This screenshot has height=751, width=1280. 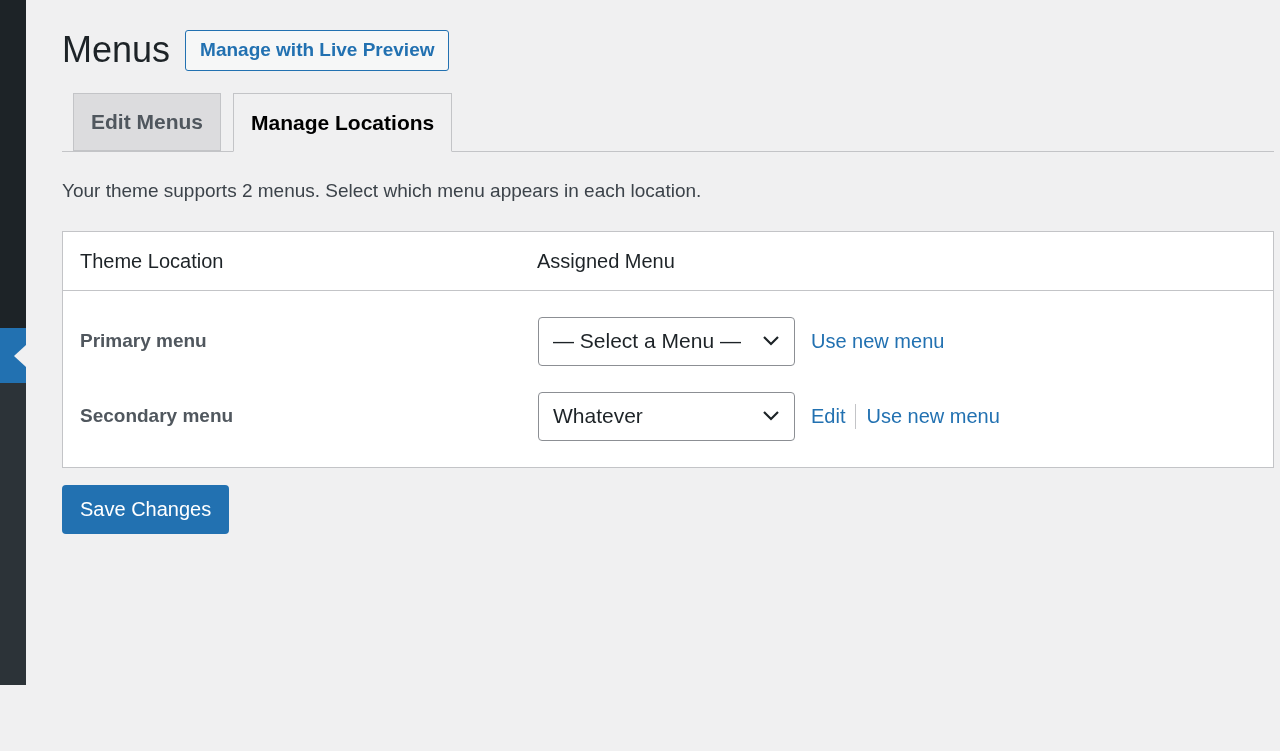 What do you see at coordinates (666, 416) in the screenshot?
I see `menu-select: Whatever` at bounding box center [666, 416].